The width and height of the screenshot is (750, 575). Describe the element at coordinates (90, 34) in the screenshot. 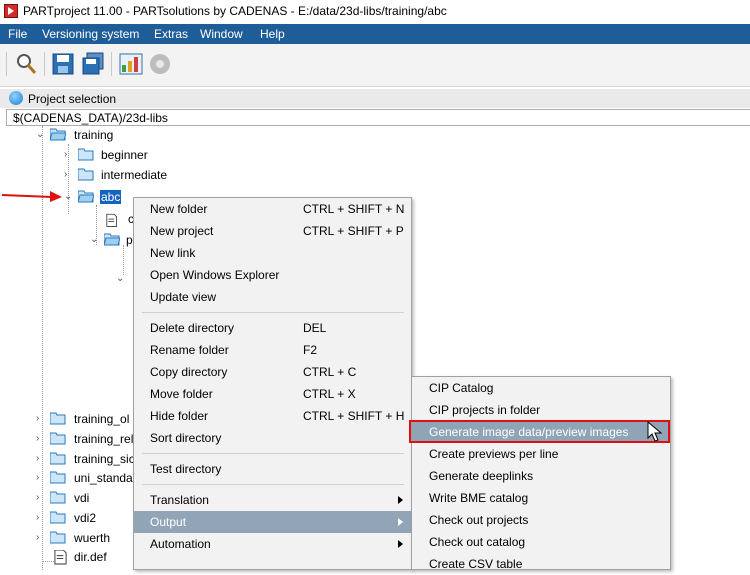

I see `menu-versioning-system: Versioning system` at that location.